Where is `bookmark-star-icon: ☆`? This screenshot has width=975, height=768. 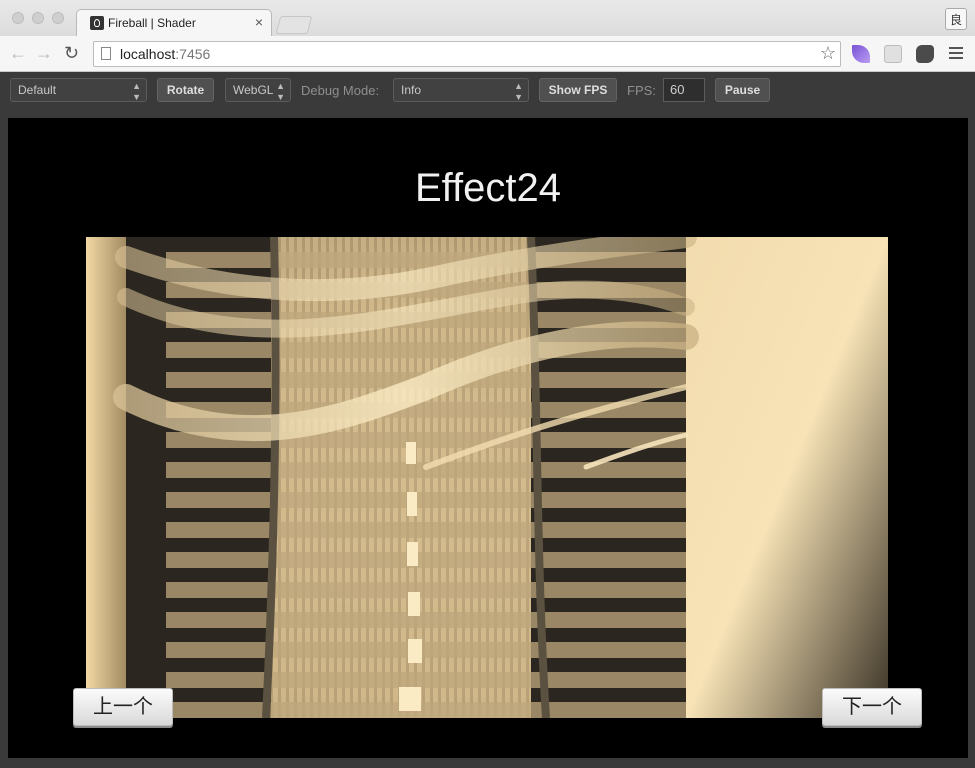 bookmark-star-icon: ☆ is located at coordinates (828, 53).